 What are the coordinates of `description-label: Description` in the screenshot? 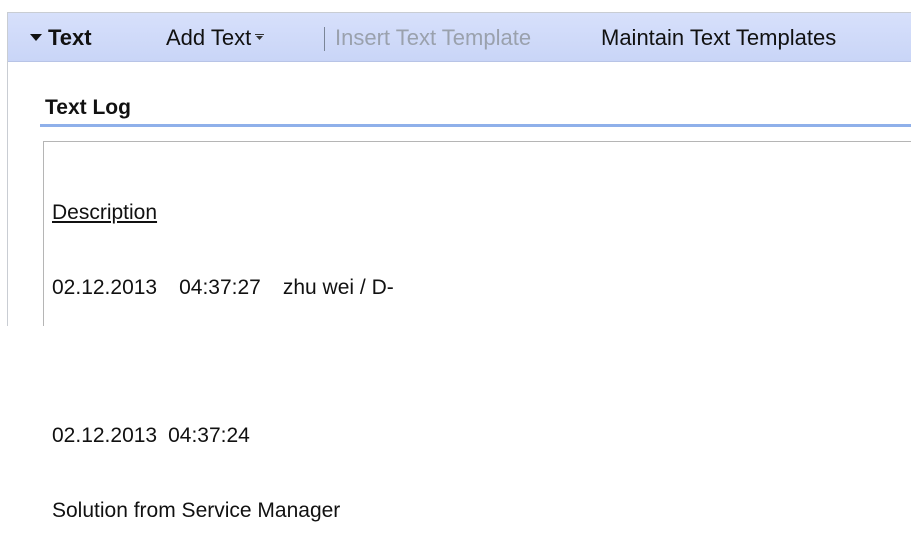 It's located at (105, 212).